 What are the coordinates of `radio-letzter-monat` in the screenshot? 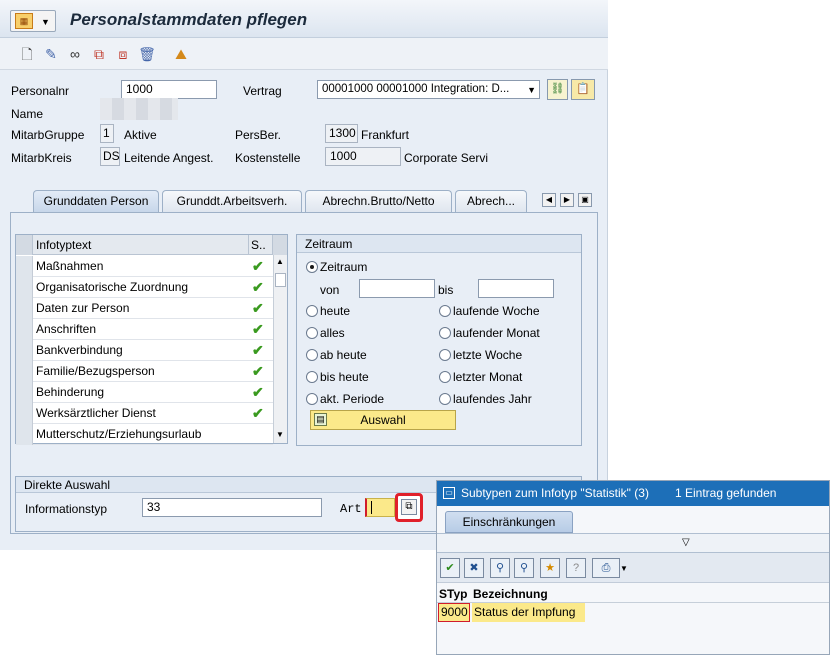 It's located at (445, 377).